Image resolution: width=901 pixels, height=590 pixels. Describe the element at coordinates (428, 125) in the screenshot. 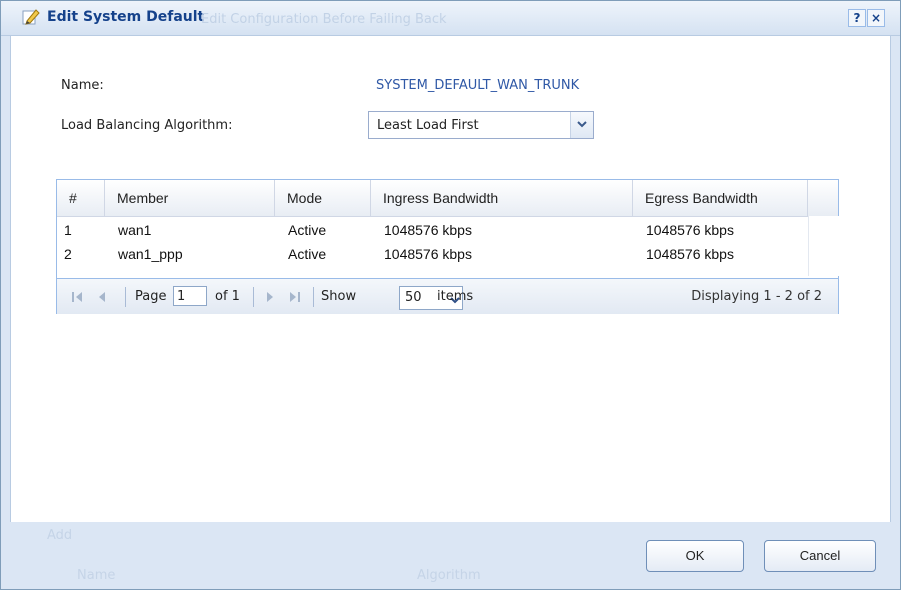

I see `load-balancing-algorithm-value: Least Load First` at that location.